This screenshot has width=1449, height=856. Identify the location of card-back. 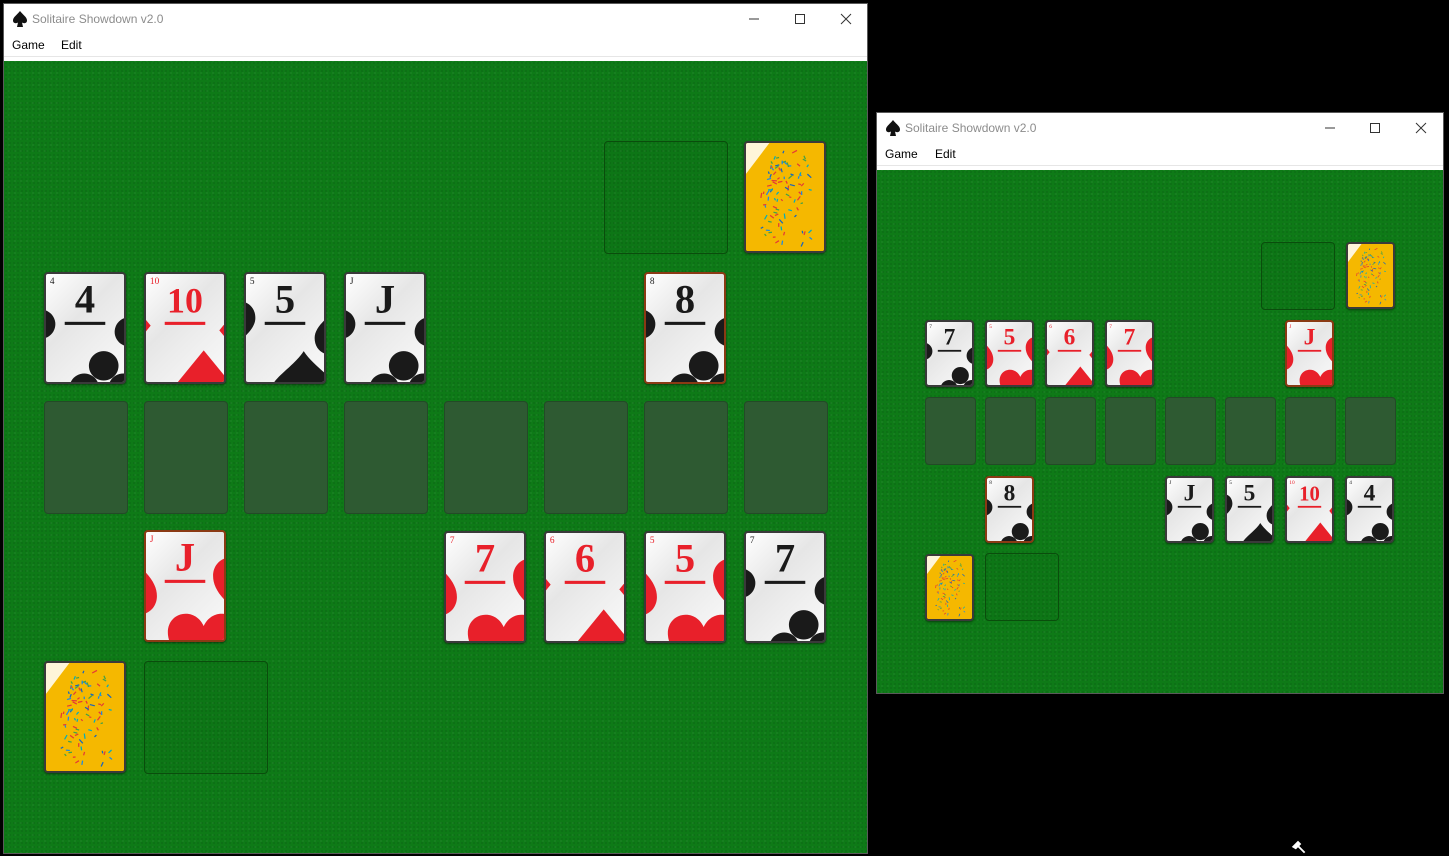
(949, 587).